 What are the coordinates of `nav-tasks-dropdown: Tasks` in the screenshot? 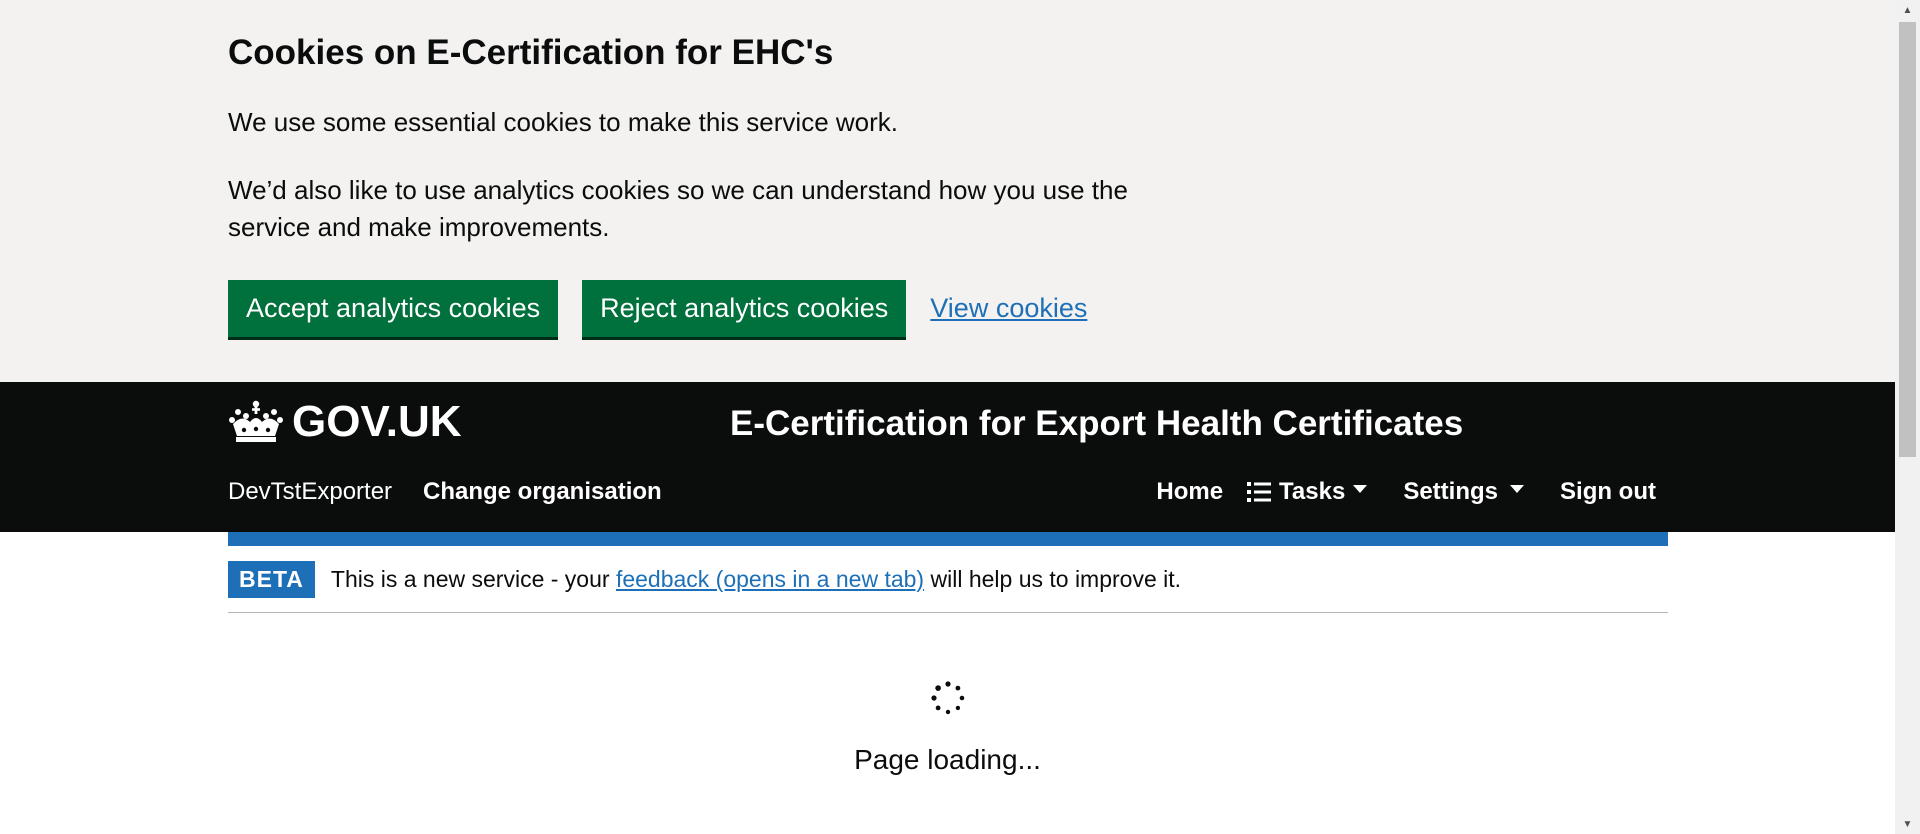 It's located at (1307, 492).